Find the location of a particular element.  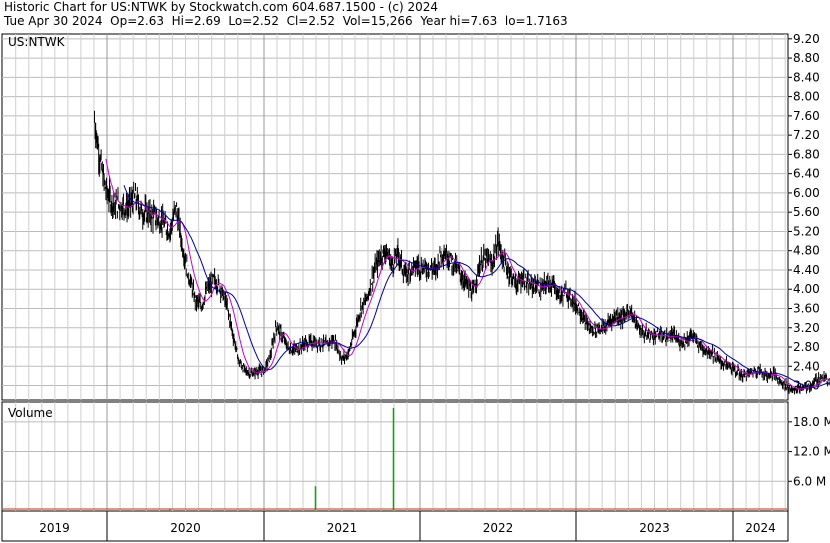

year-tick-label: 2022 is located at coordinates (498, 528).